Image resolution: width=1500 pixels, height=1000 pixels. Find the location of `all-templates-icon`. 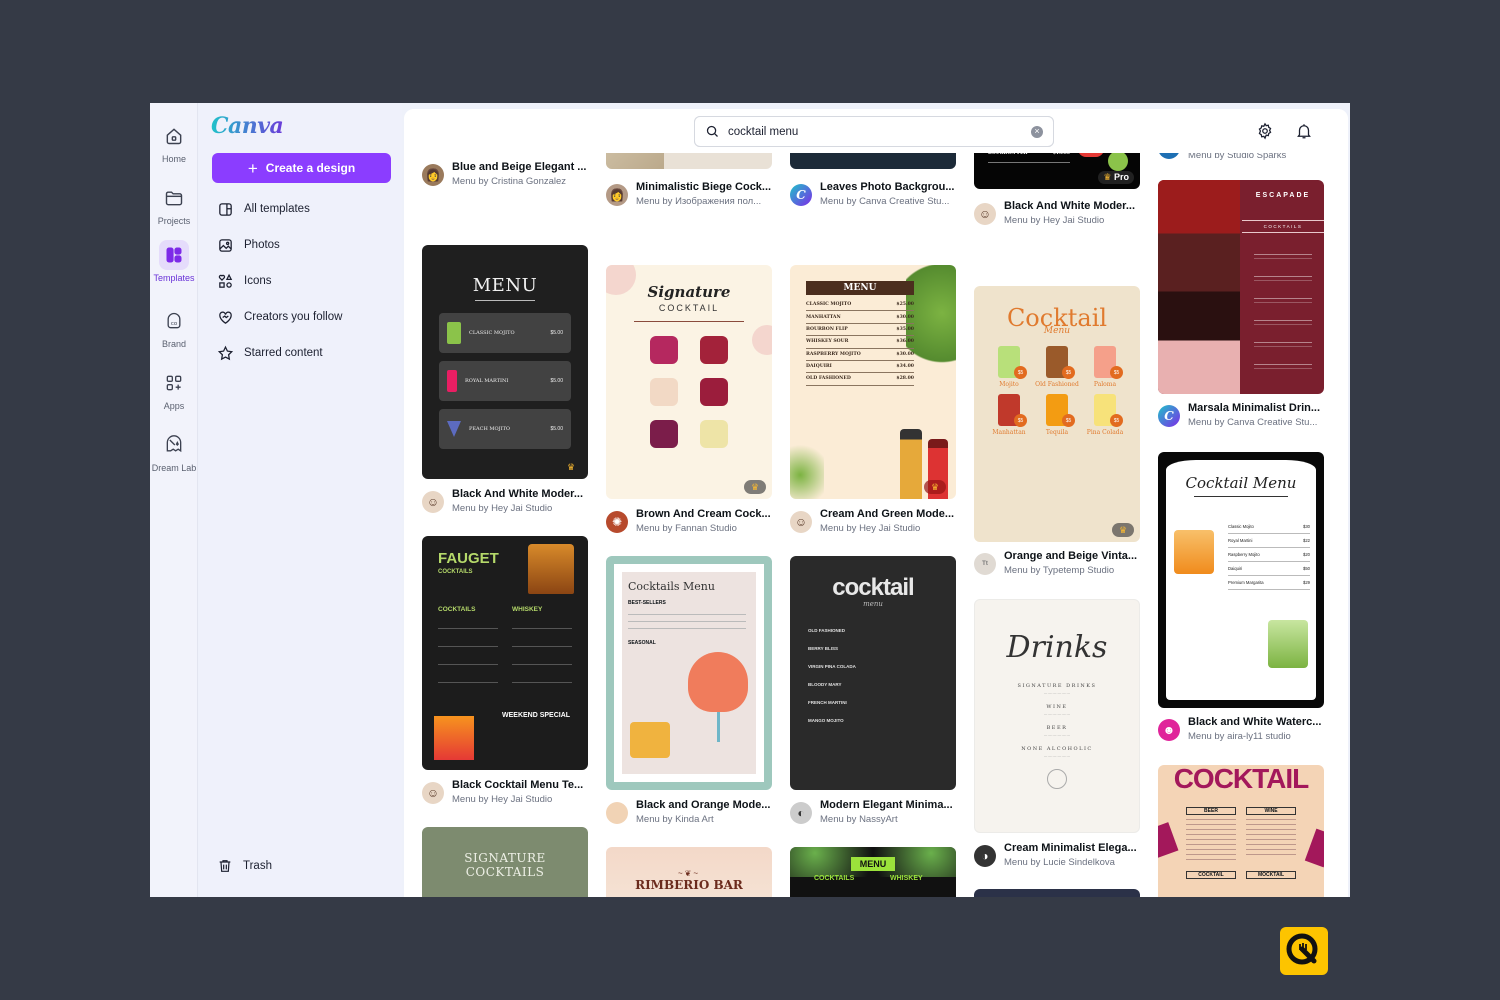

all-templates-icon is located at coordinates (225, 209).